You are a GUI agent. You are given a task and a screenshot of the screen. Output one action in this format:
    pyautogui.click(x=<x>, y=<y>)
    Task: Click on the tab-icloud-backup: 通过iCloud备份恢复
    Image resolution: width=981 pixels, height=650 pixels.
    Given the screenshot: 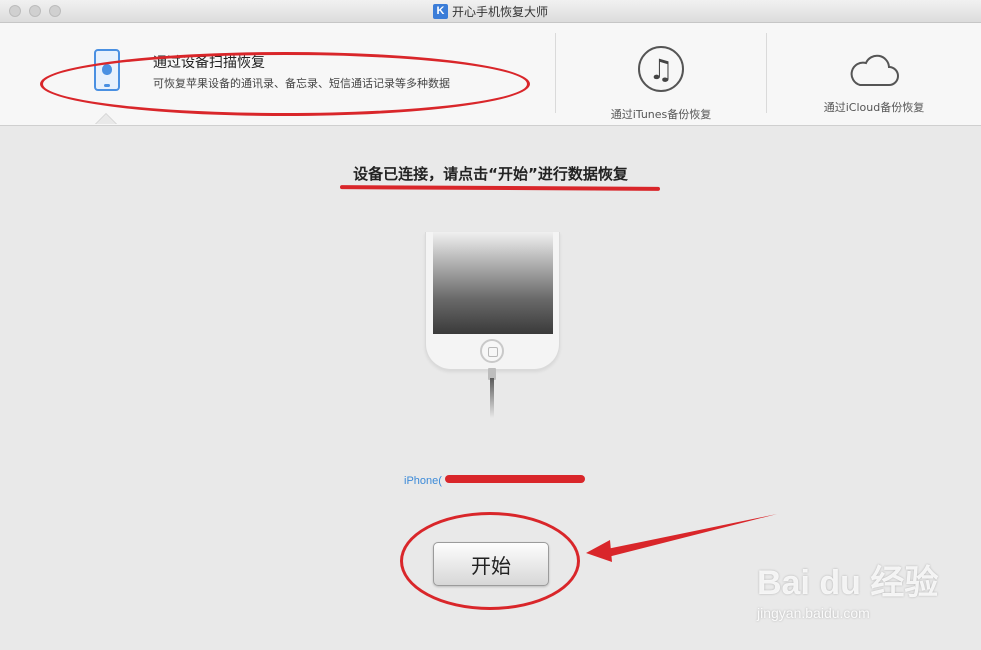 What is the action you would take?
    pyautogui.click(x=874, y=74)
    